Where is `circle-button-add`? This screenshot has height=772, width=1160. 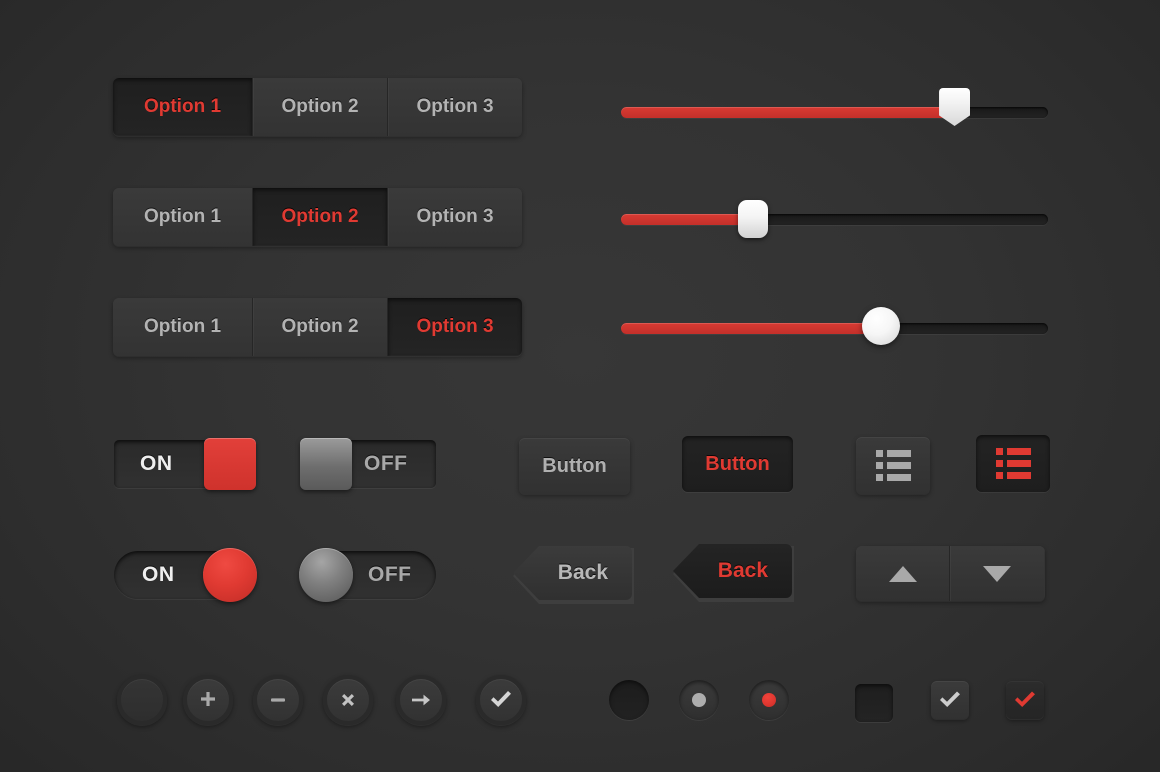
circle-button-add is located at coordinates (208, 700).